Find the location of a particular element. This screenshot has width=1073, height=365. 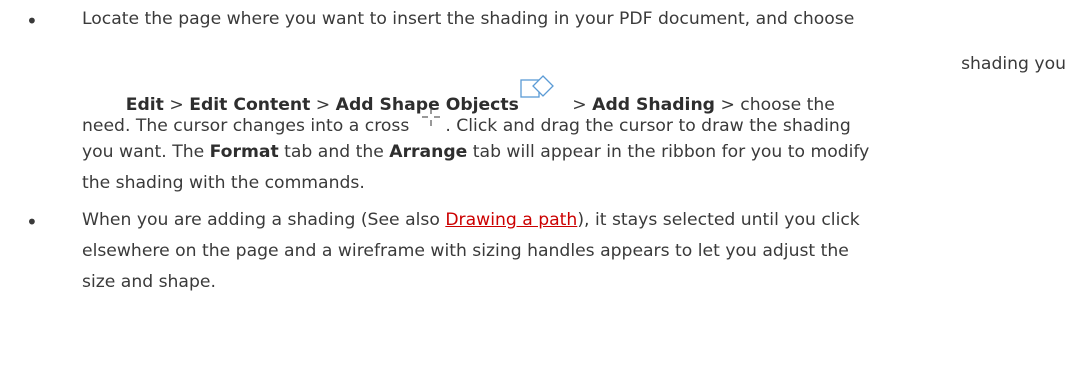

paragraph-line: size and shape. is located at coordinates (149, 282).